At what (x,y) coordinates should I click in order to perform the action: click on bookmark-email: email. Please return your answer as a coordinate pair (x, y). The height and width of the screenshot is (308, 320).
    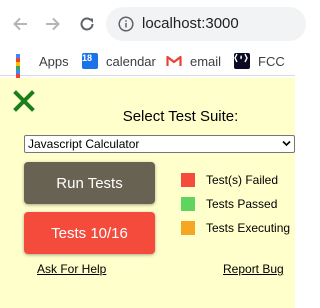
    Looking at the image, I should click on (193, 61).